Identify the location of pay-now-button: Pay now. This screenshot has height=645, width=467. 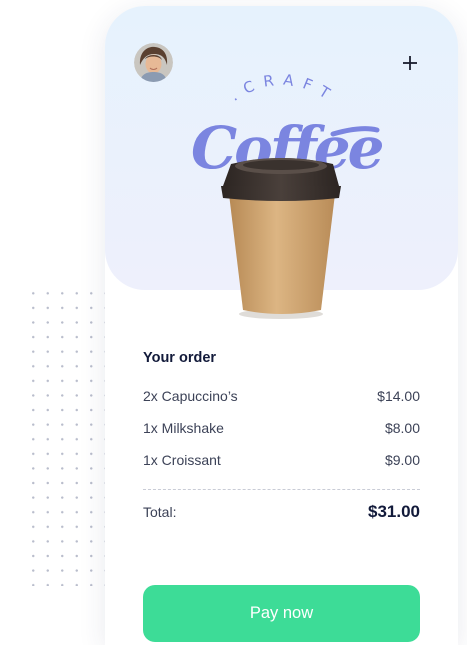
(281, 613).